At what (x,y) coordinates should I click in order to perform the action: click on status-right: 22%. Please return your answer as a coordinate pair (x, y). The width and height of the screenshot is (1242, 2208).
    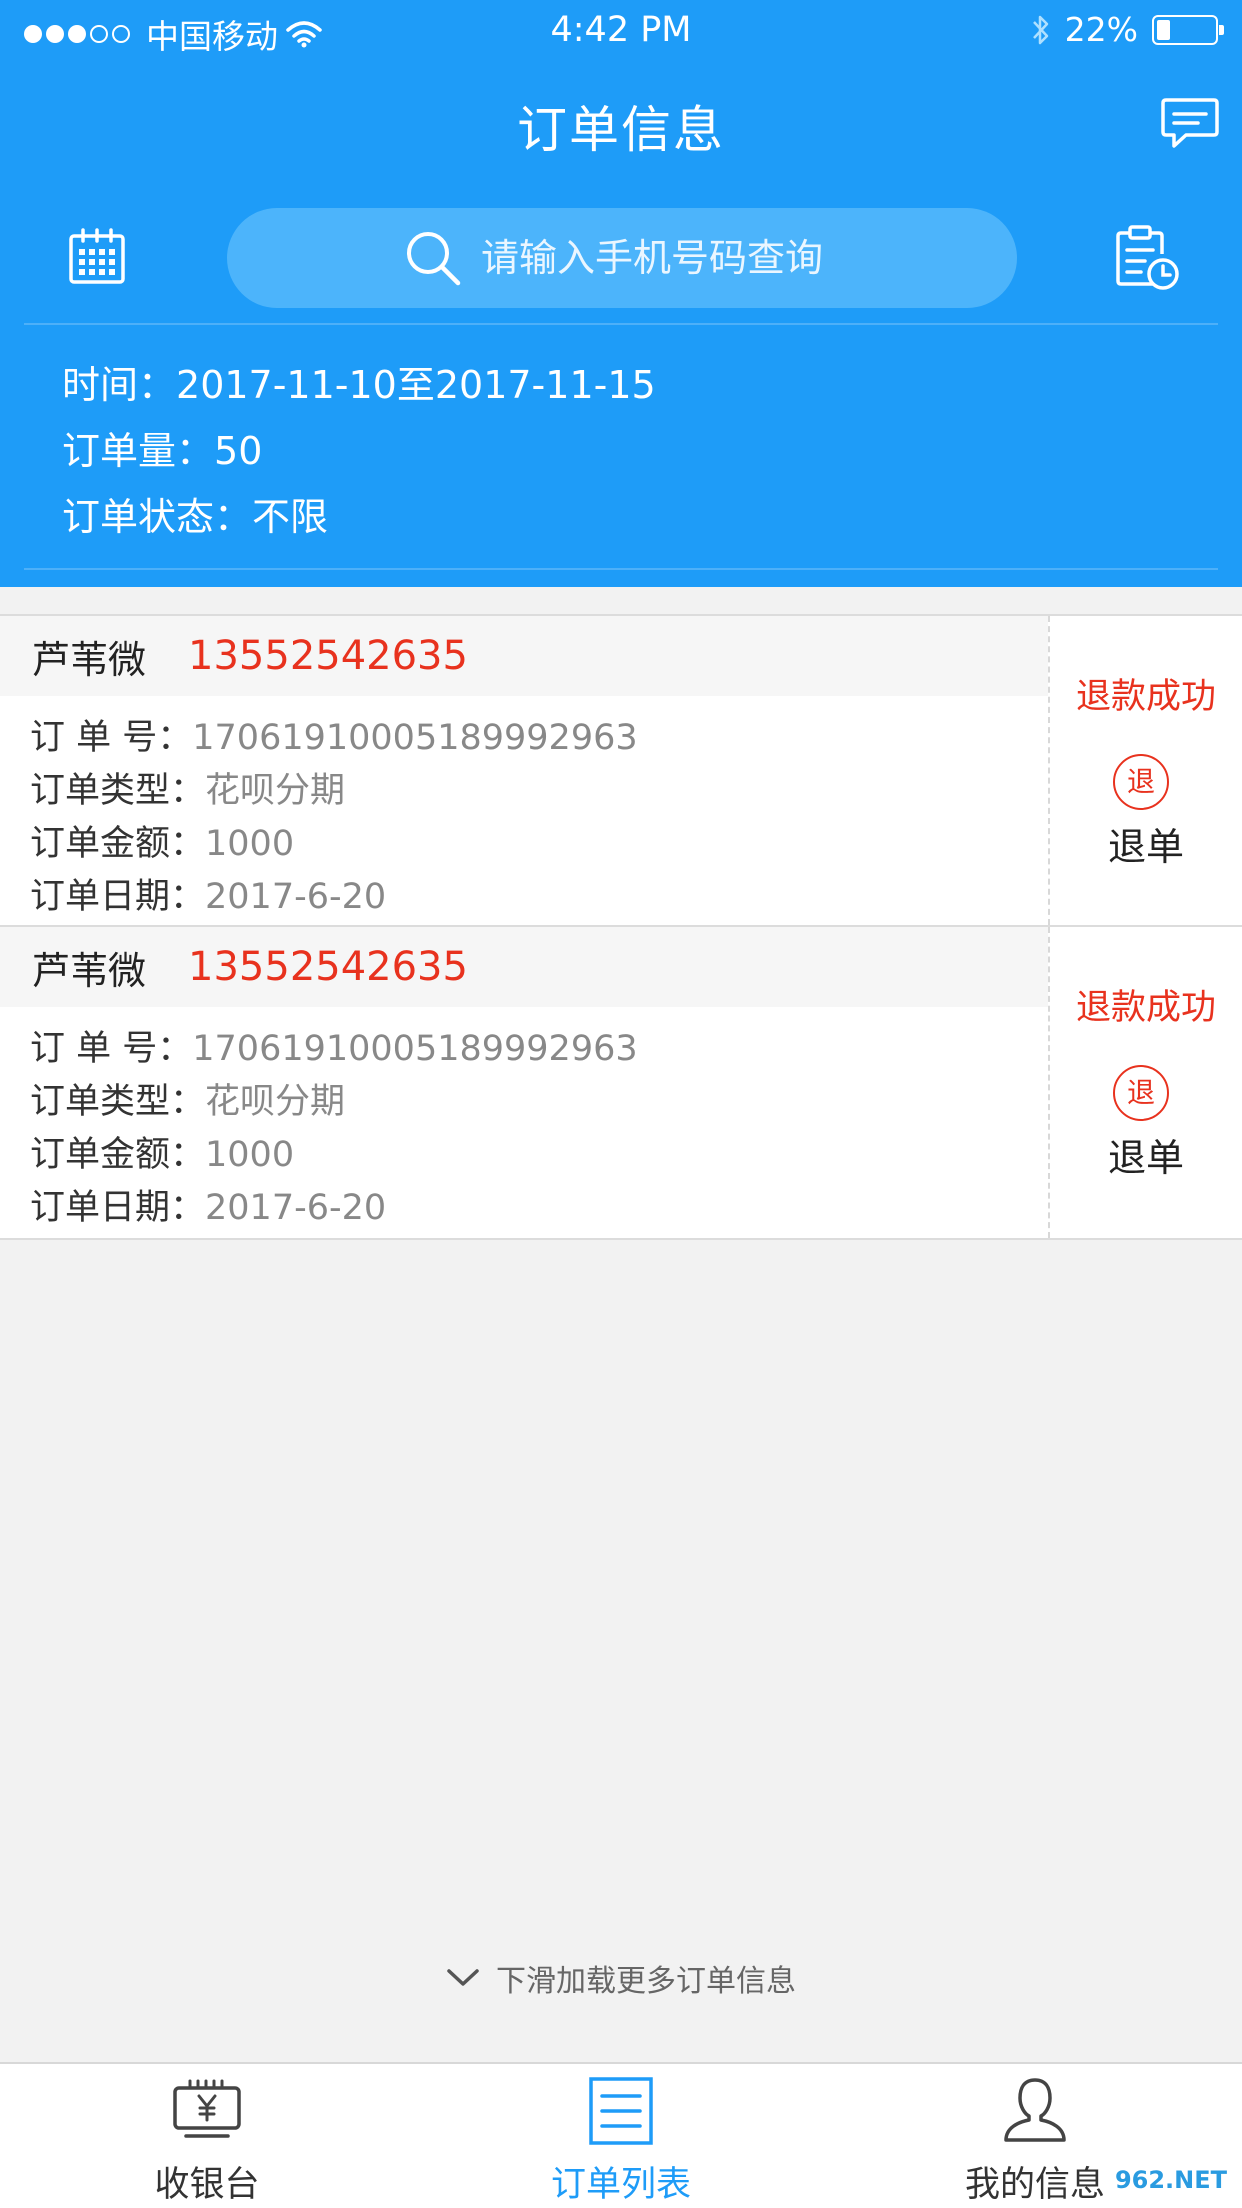
    Looking at the image, I should click on (1127, 29).